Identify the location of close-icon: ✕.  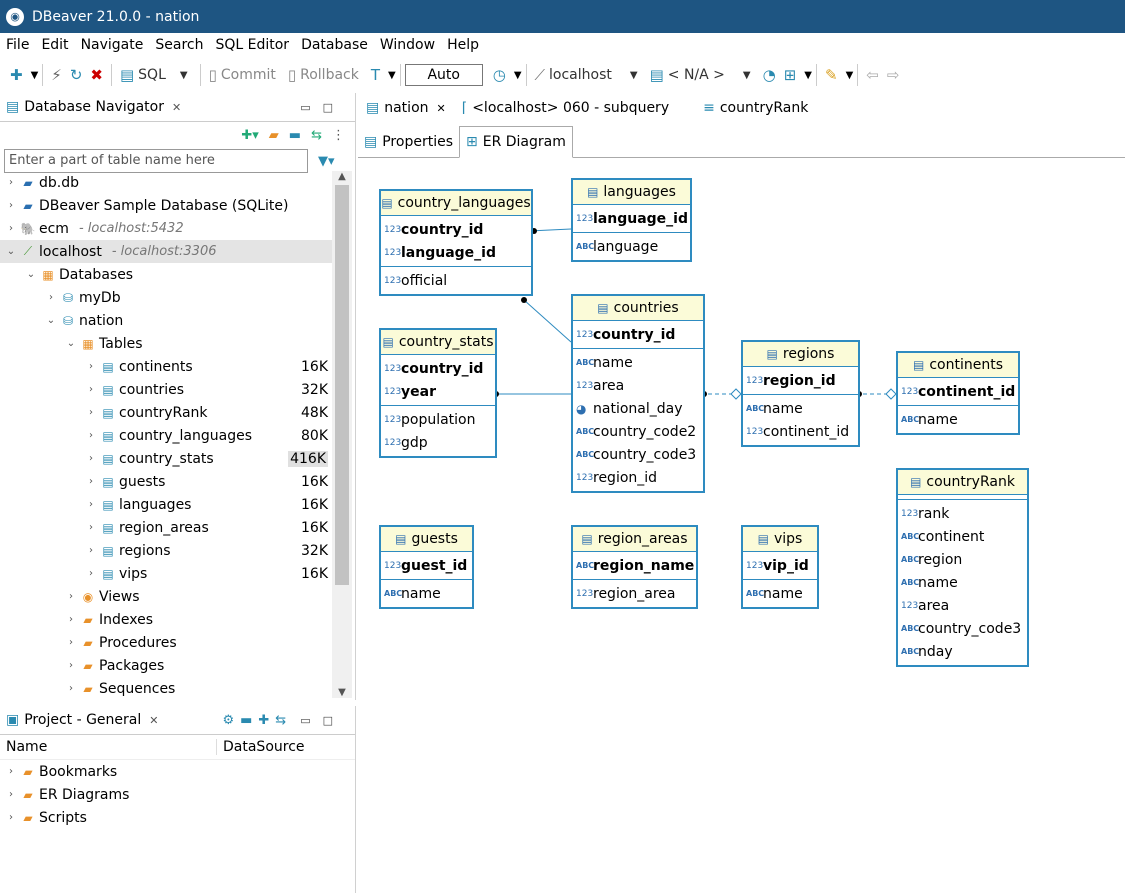
(441, 108).